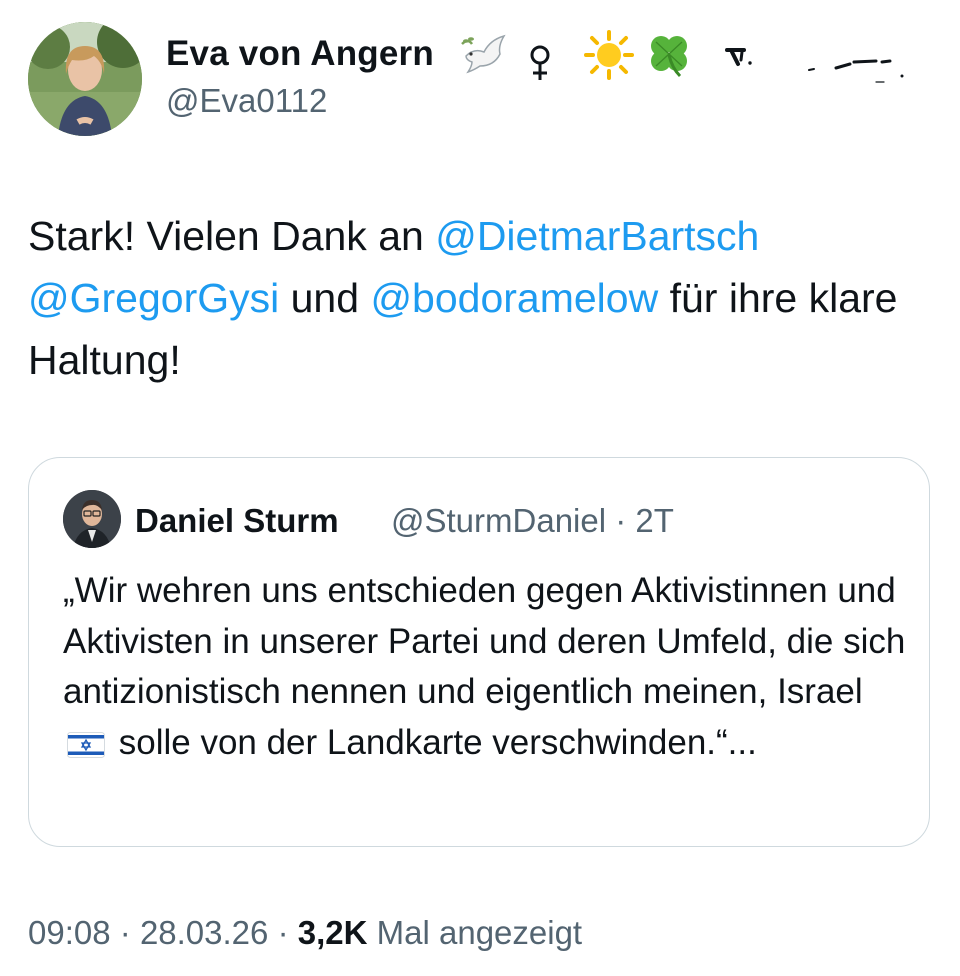 Image resolution: width=960 pixels, height=976 pixels. What do you see at coordinates (300, 54) in the screenshot?
I see `author-display-name: Eva von Angern` at bounding box center [300, 54].